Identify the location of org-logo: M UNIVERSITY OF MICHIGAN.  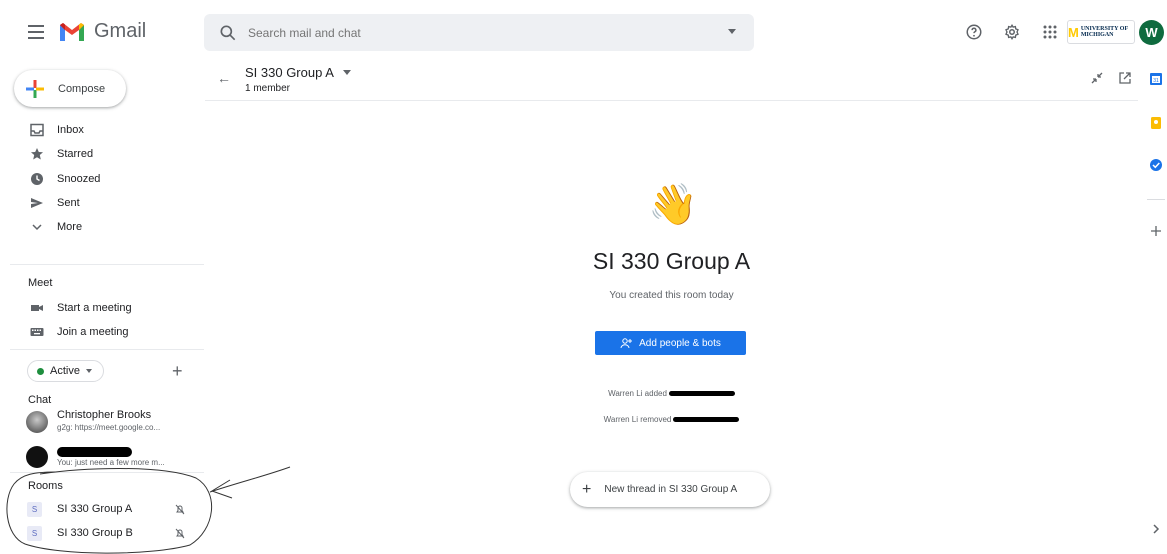
(1101, 32).